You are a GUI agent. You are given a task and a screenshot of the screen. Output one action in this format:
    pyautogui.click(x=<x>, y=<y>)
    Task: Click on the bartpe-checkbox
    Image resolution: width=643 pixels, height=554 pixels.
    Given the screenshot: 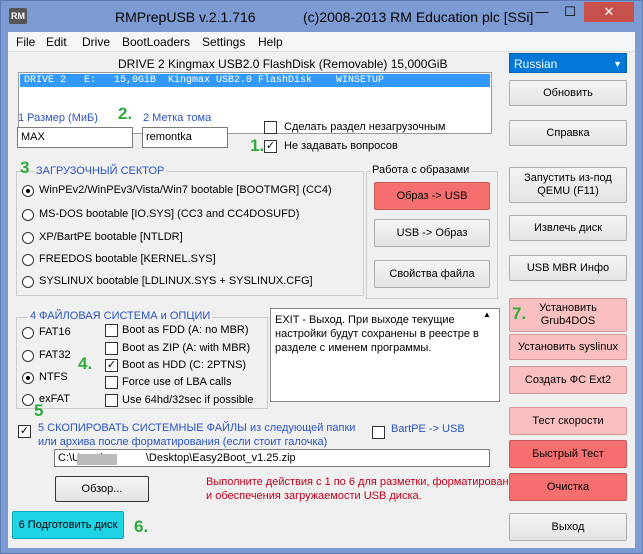 What is the action you would take?
    pyautogui.click(x=378, y=432)
    